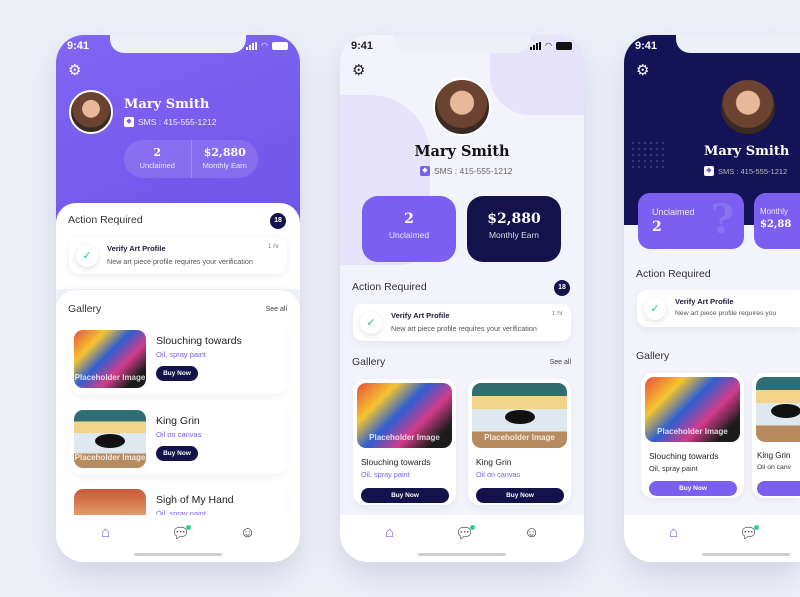 This screenshot has height=597, width=800. Describe the element at coordinates (648, 155) in the screenshot. I see `dot-pattern` at that location.